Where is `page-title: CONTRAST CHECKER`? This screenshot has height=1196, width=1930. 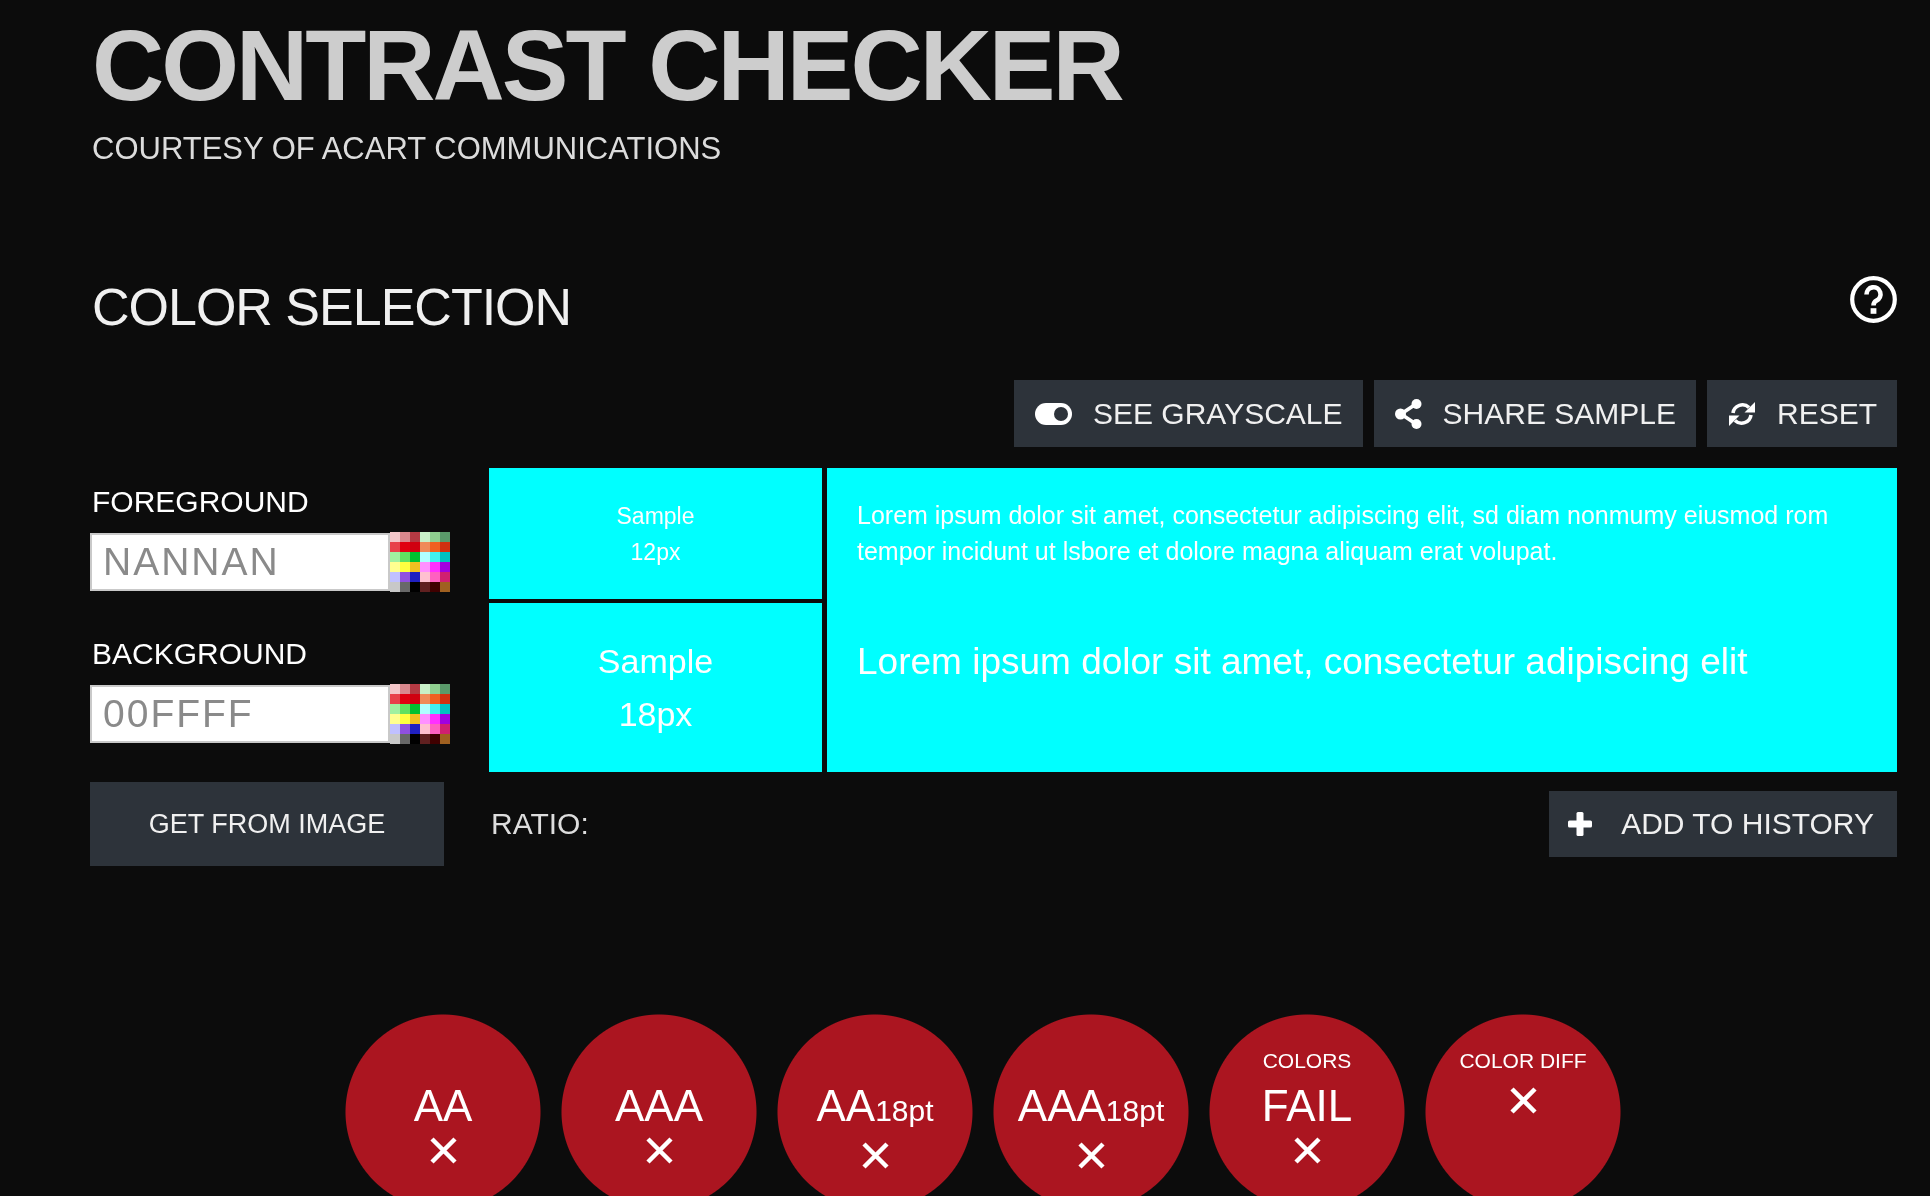 page-title: CONTRAST CHECKER is located at coordinates (607, 65).